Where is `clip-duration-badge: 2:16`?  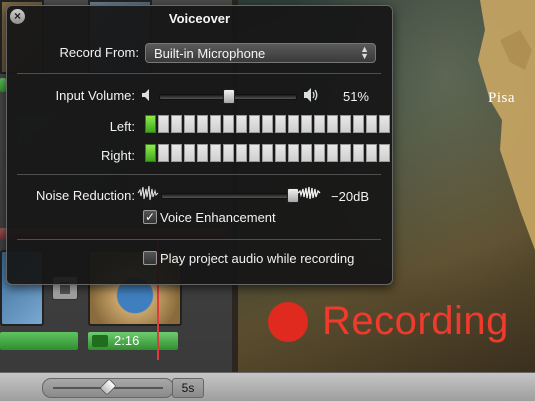 clip-duration-badge: 2:16 is located at coordinates (133, 341).